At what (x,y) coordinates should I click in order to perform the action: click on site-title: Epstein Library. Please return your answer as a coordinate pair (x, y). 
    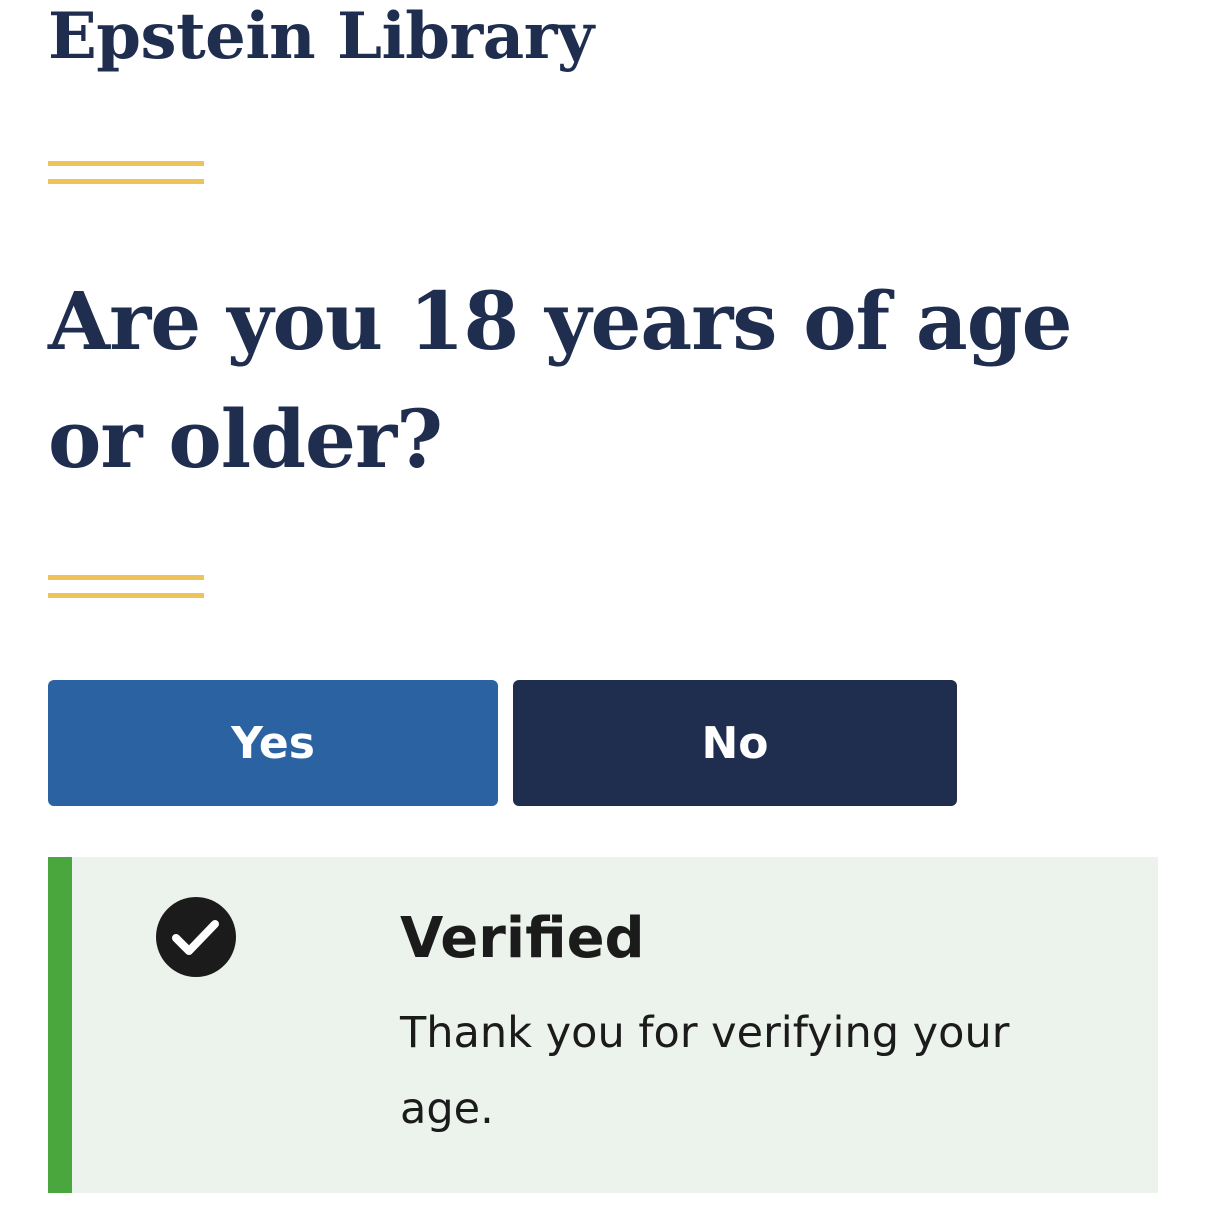
    Looking at the image, I should click on (321, 37).